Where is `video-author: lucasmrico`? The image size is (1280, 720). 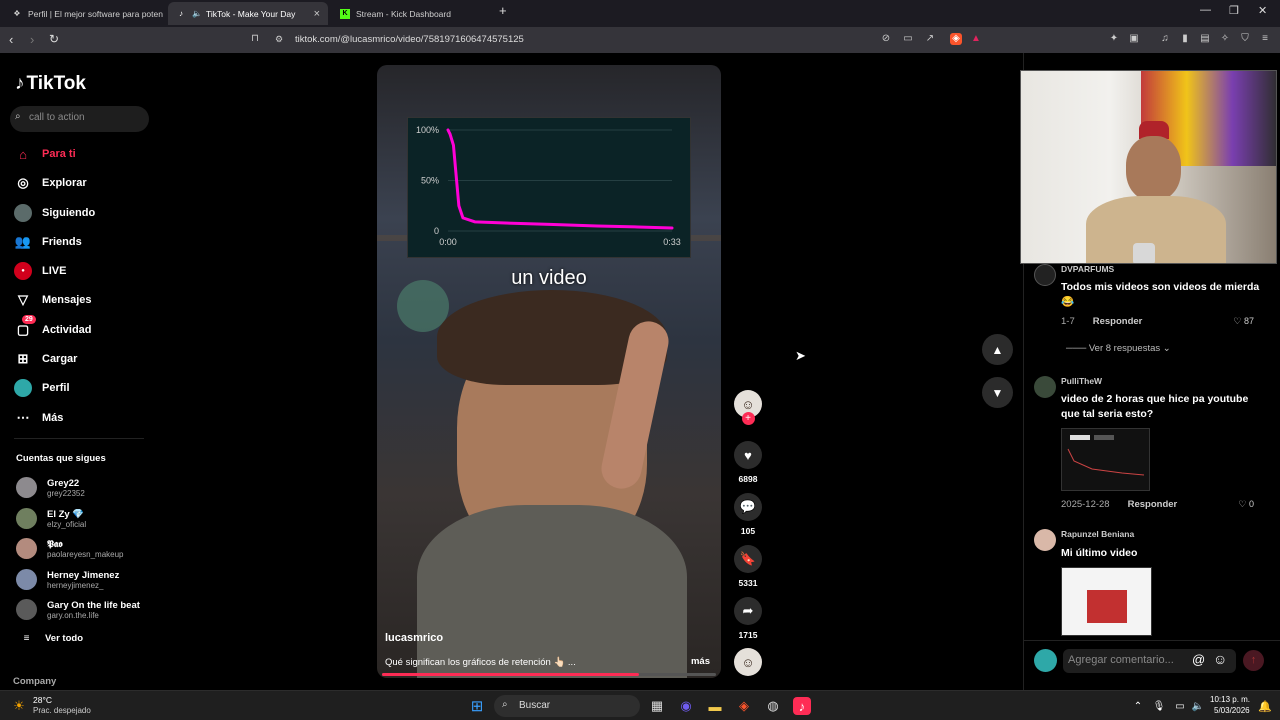
video-author: lucasmrico is located at coordinates (414, 638).